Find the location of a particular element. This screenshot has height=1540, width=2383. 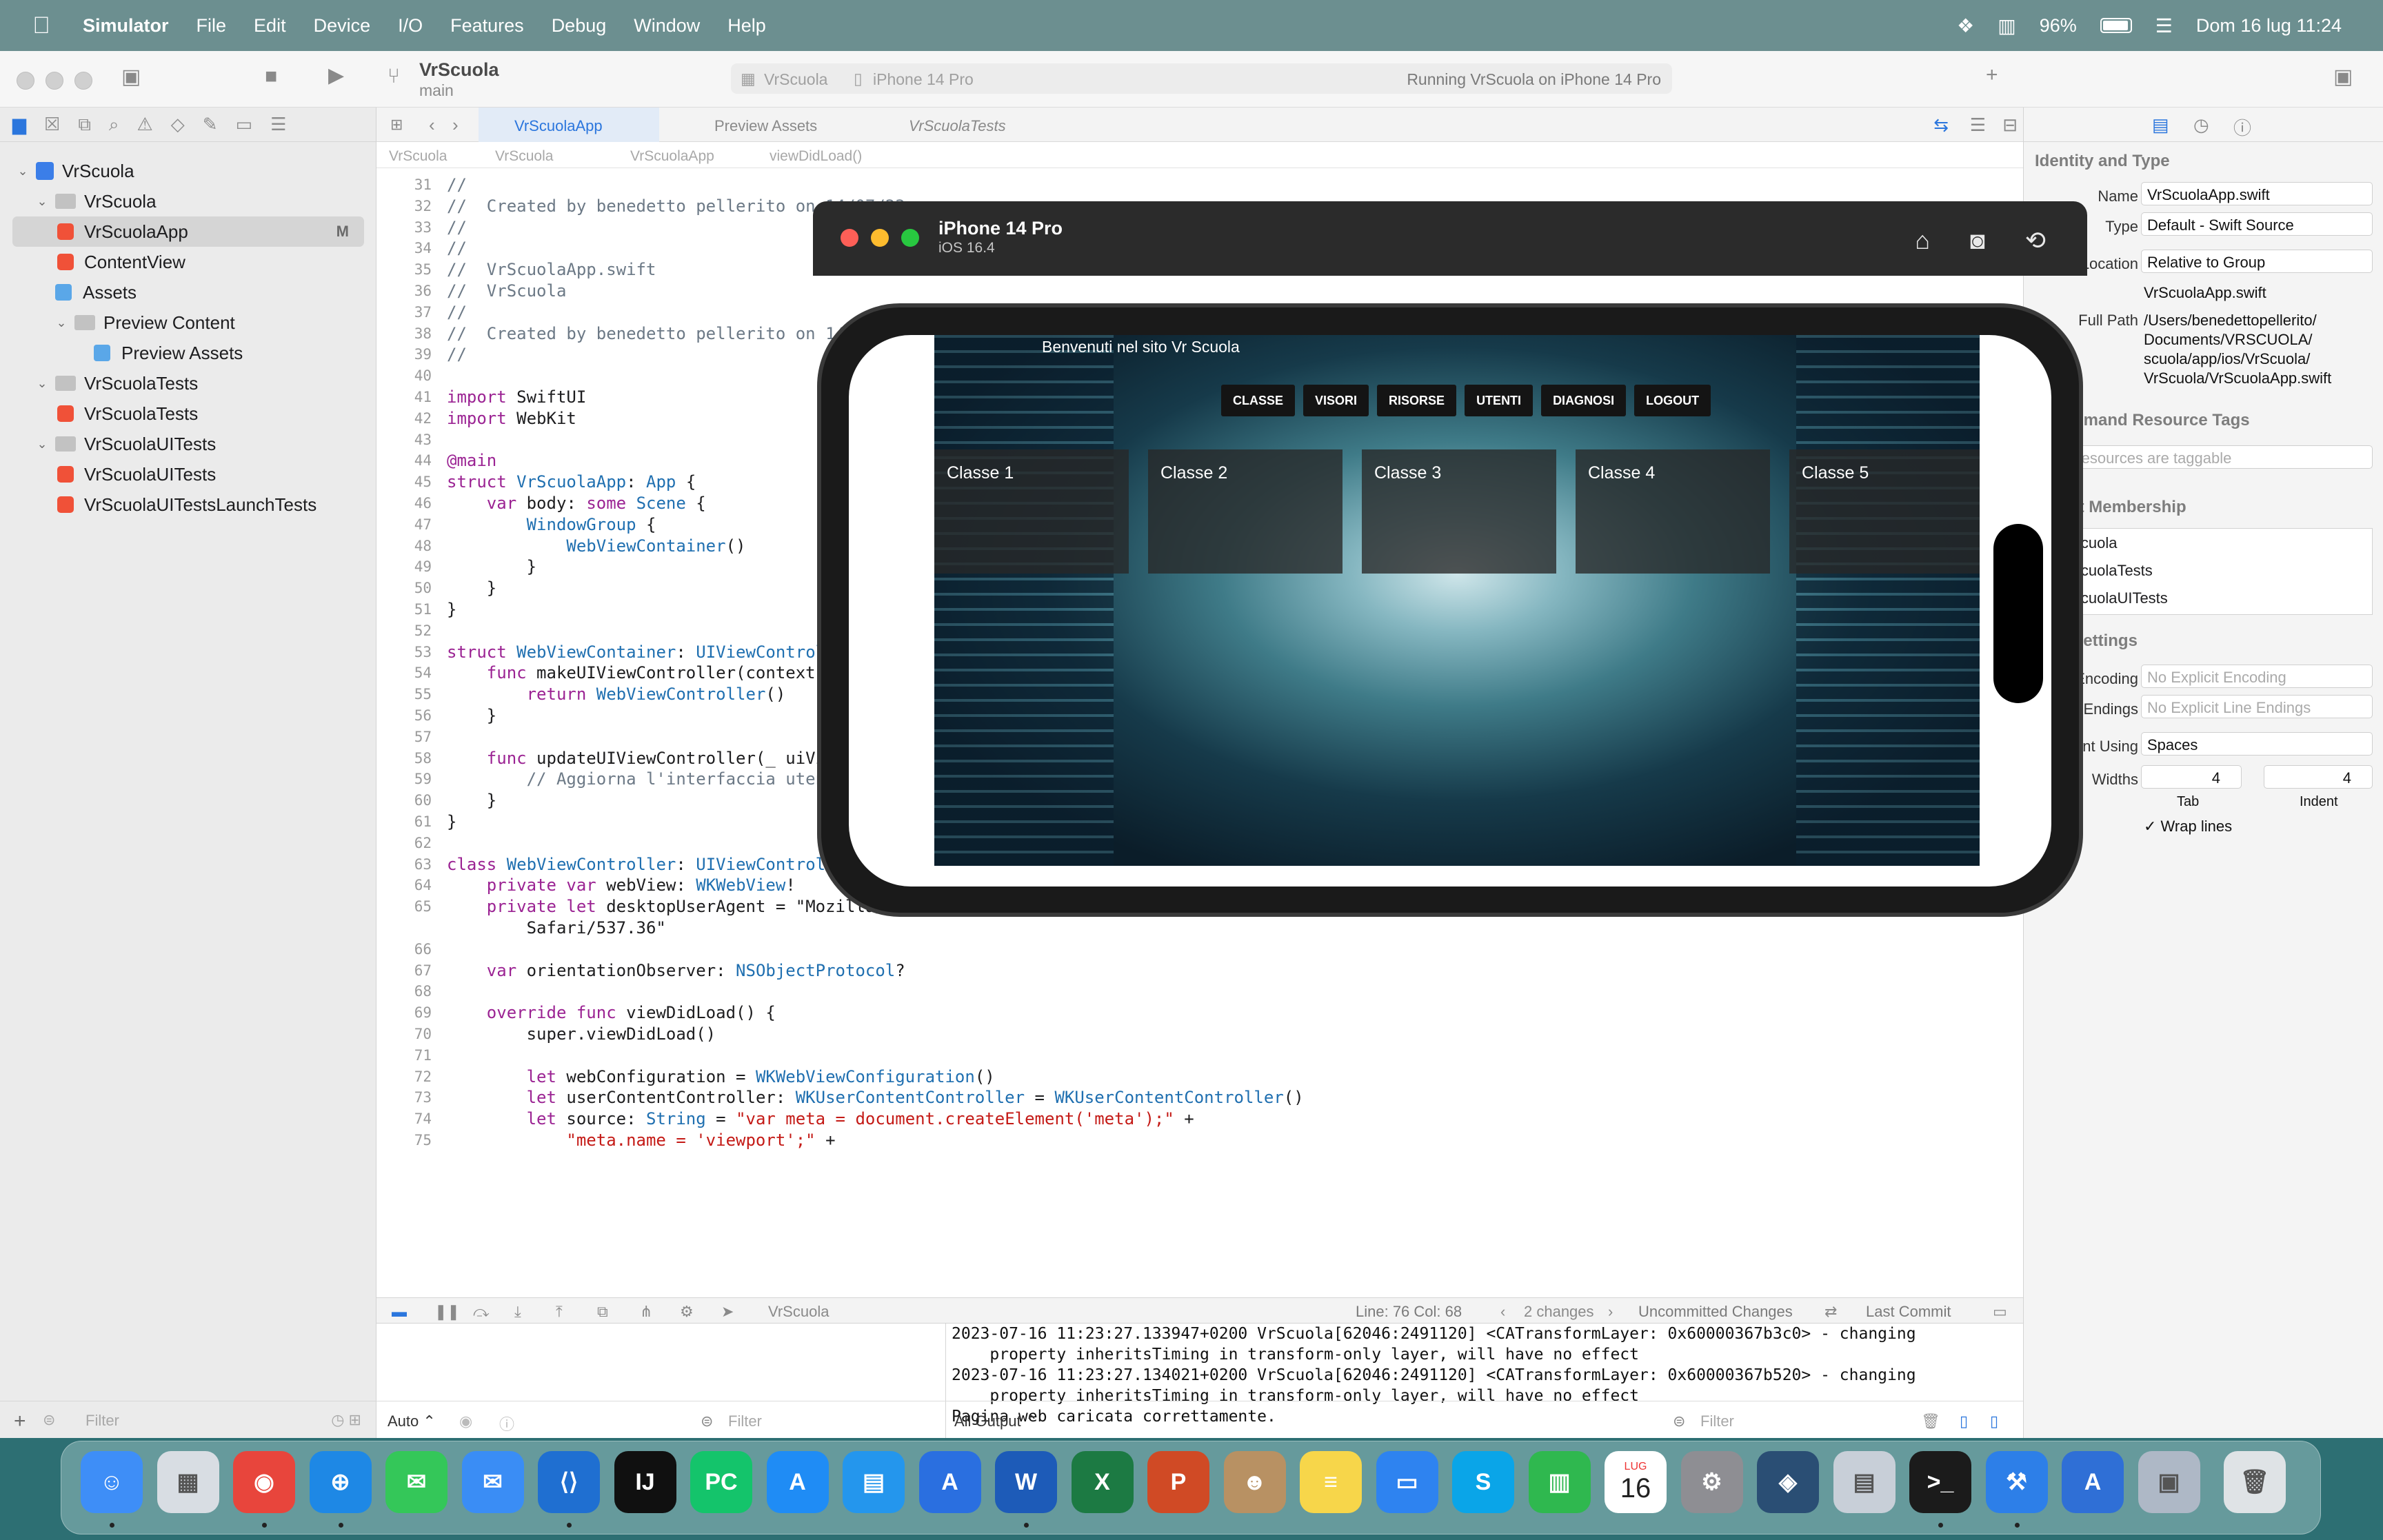

tab-vrscuolaapp: VrScuolaApp is located at coordinates (558, 126).